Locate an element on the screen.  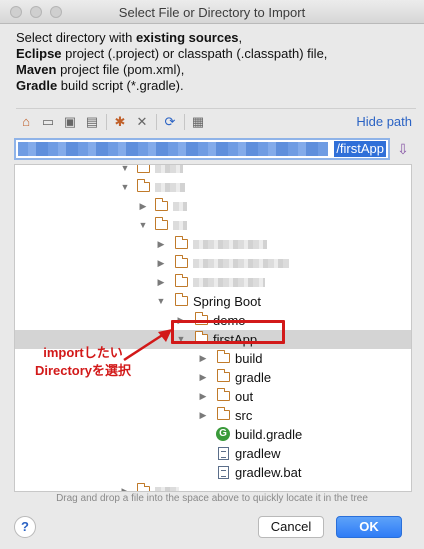
window-title: Select File or Directory to Import is located at coordinates (212, 12).